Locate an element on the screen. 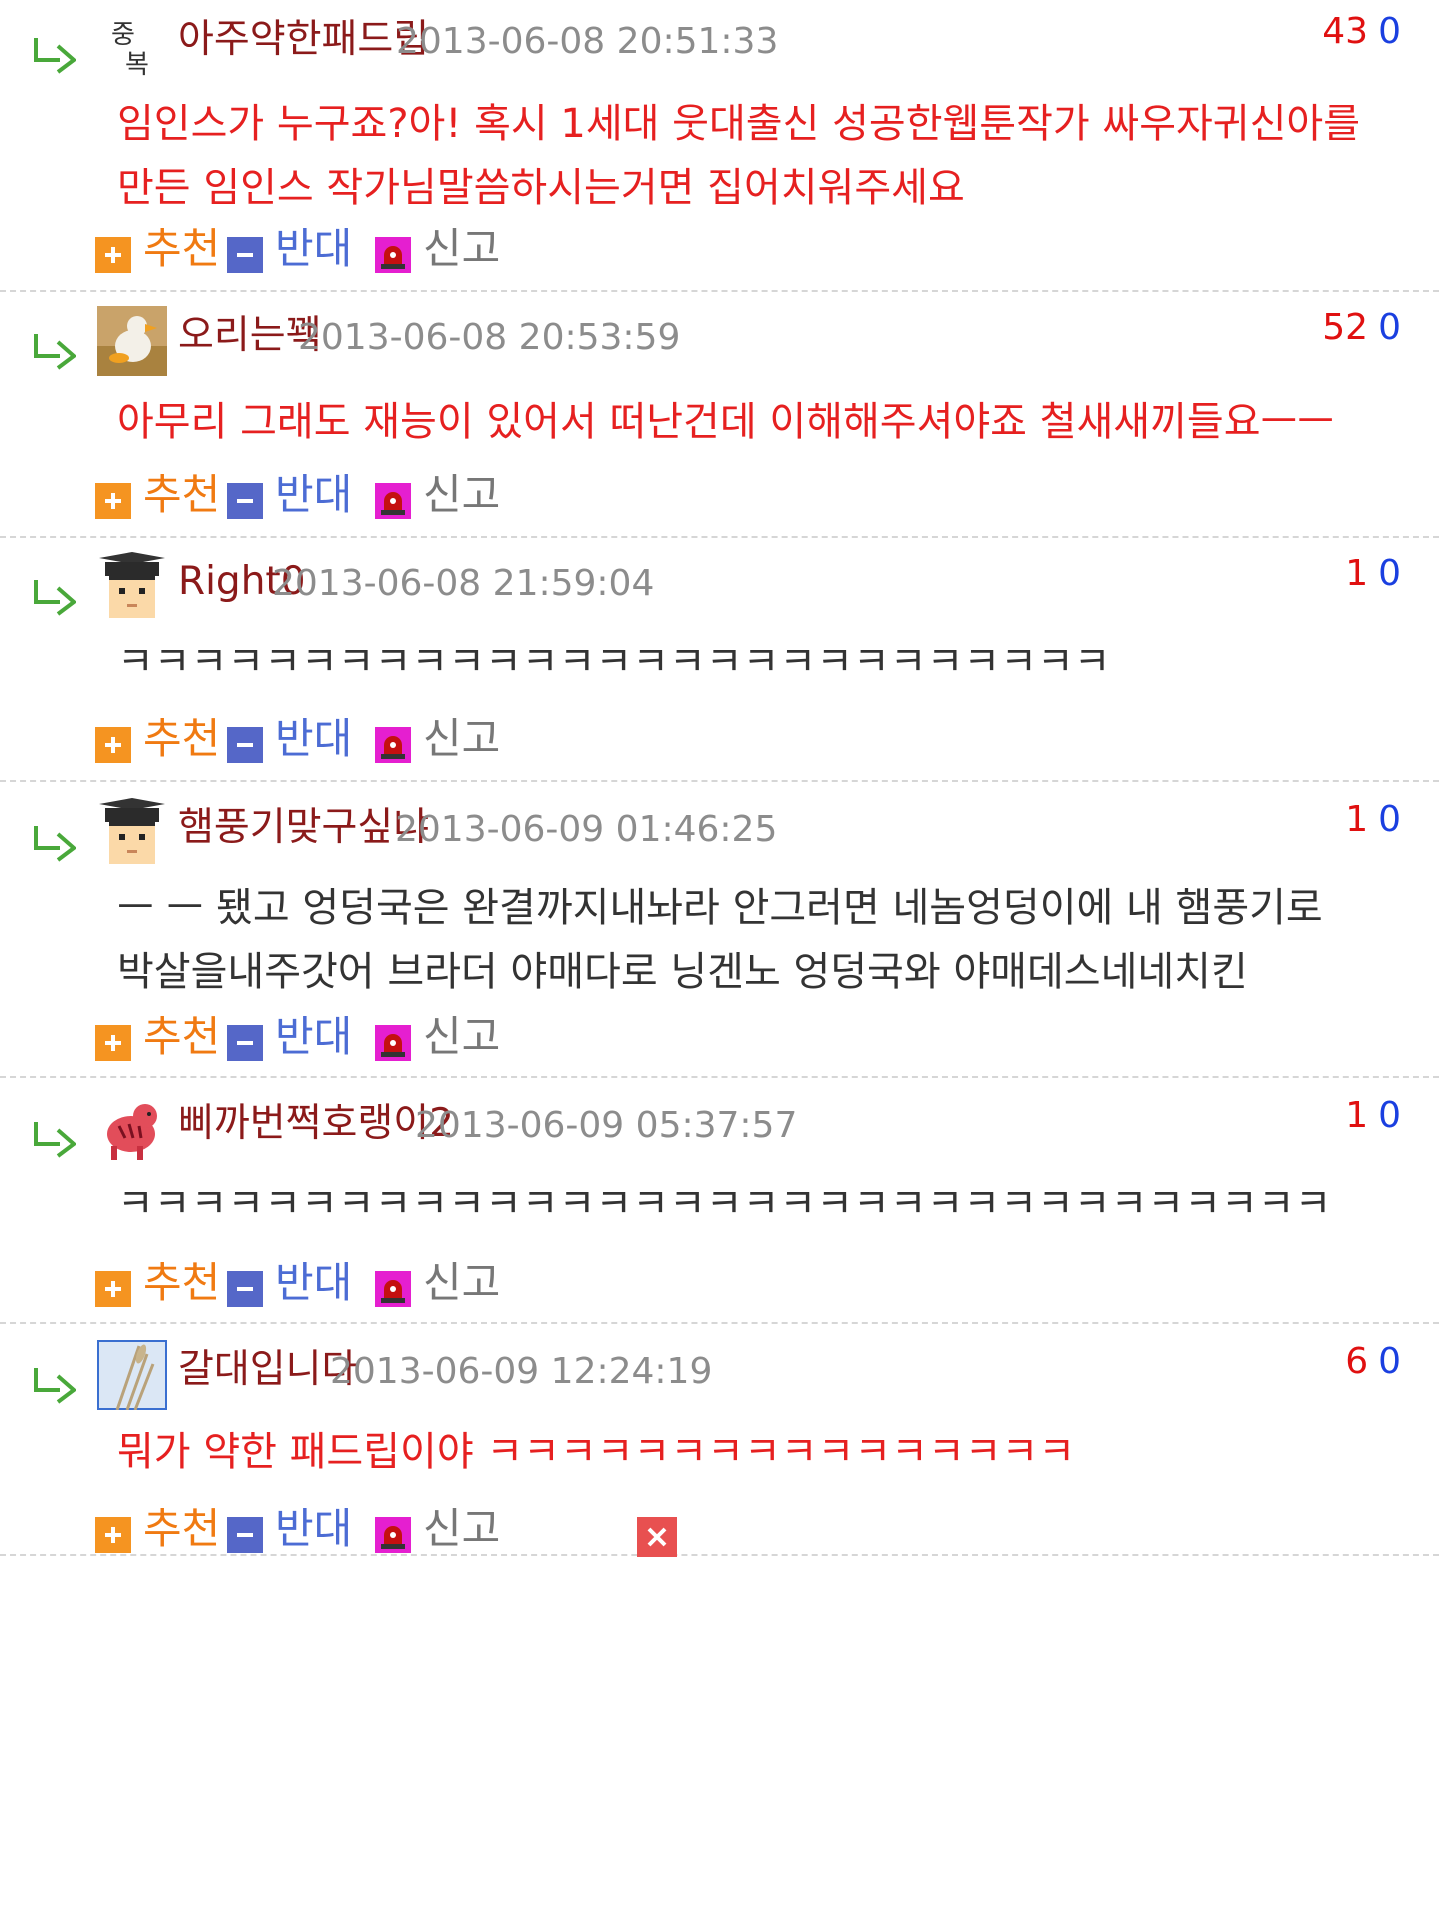  votes-up: 43 is located at coordinates (1345, 31).